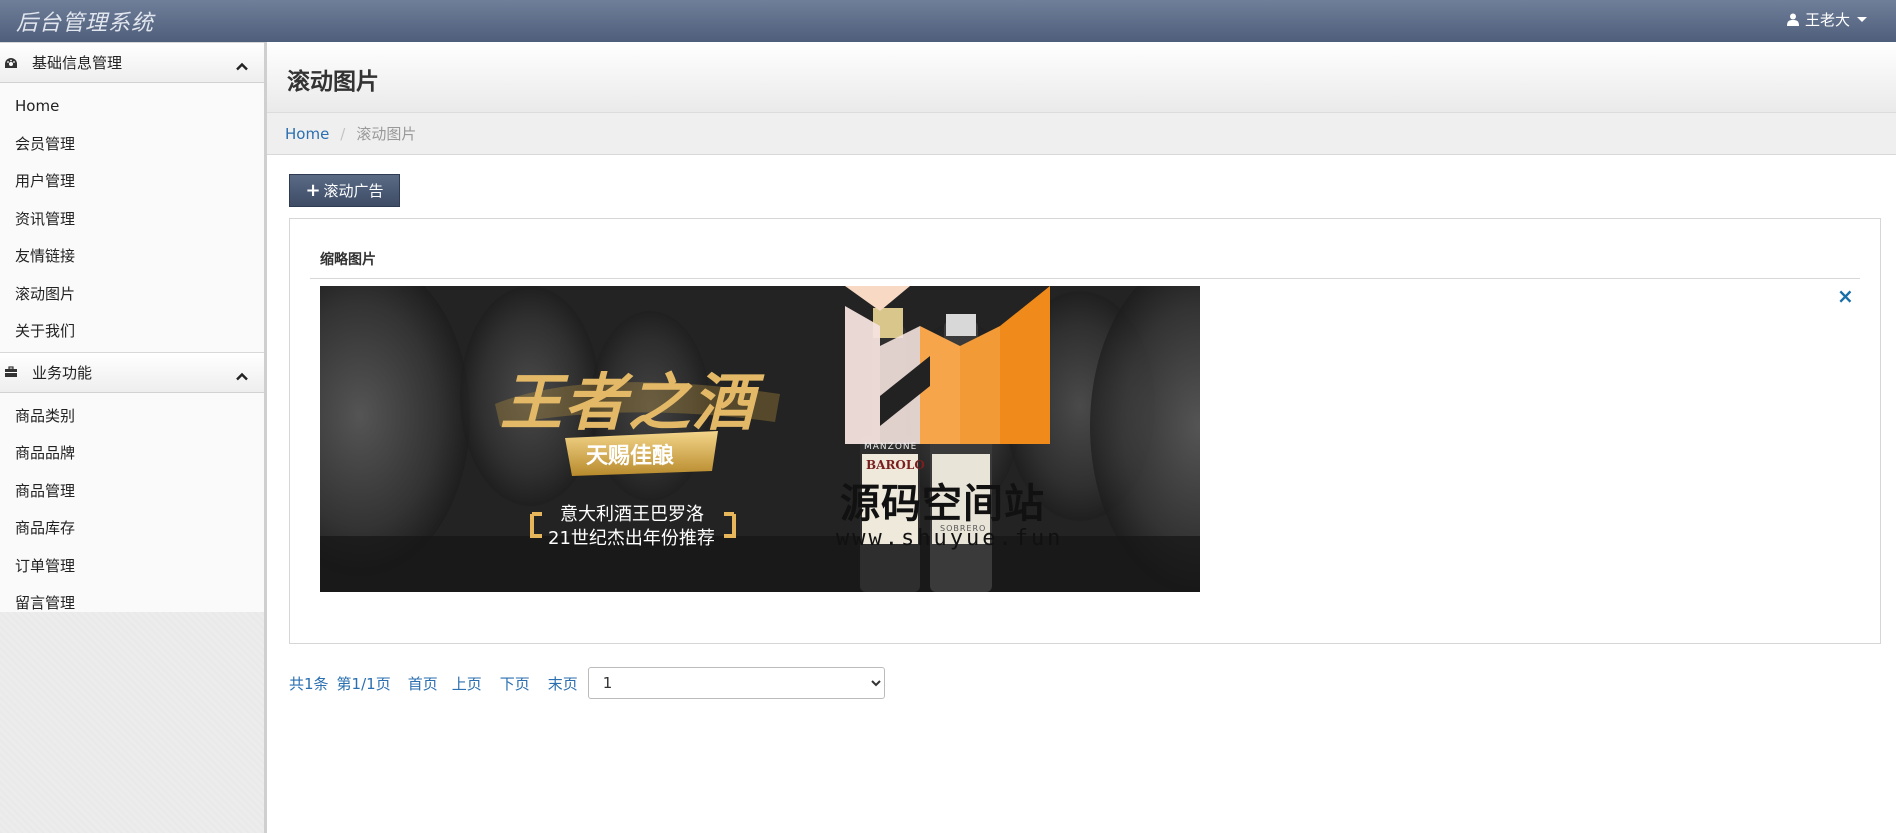 The image size is (1896, 833). What do you see at coordinates (132, 181) in the screenshot?
I see `sidebar-item-users: 用户管理` at bounding box center [132, 181].